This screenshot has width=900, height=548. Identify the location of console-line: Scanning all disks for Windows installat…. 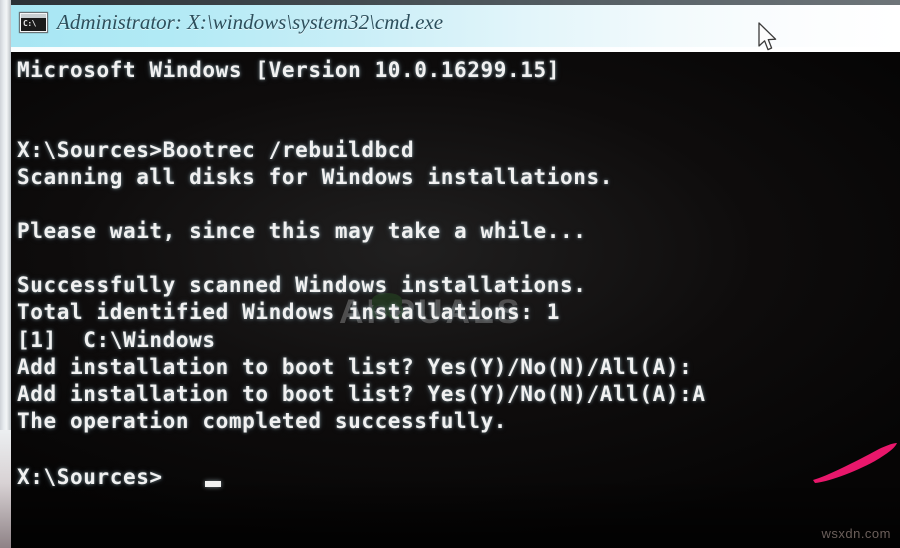
(315, 177).